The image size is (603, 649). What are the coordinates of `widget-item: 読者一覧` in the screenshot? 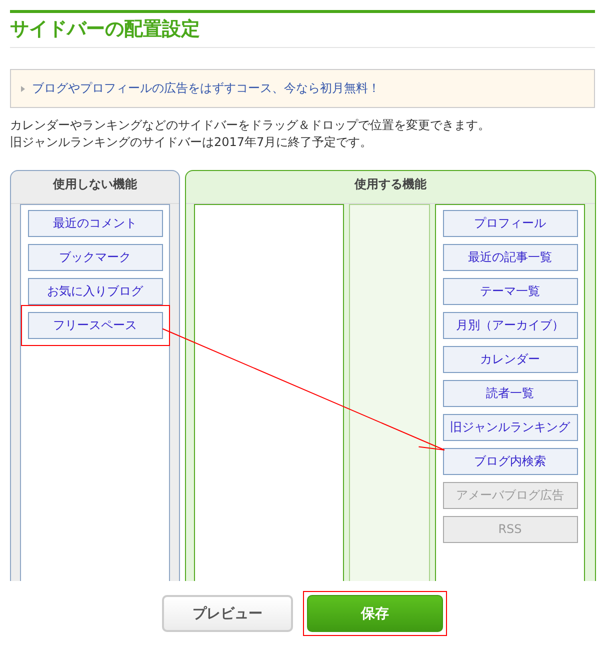 It's located at (510, 393).